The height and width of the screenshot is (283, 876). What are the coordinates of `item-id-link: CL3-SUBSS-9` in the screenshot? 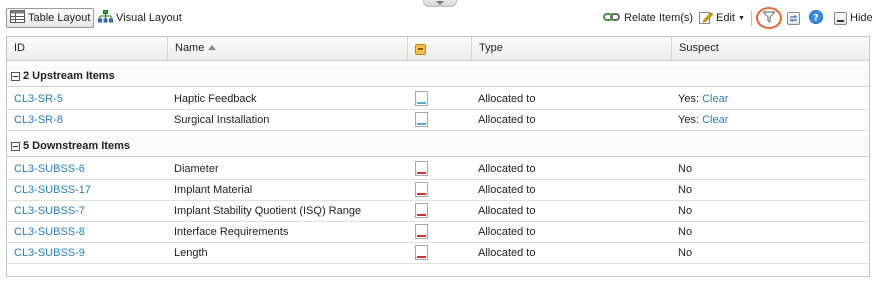 It's located at (49, 253).